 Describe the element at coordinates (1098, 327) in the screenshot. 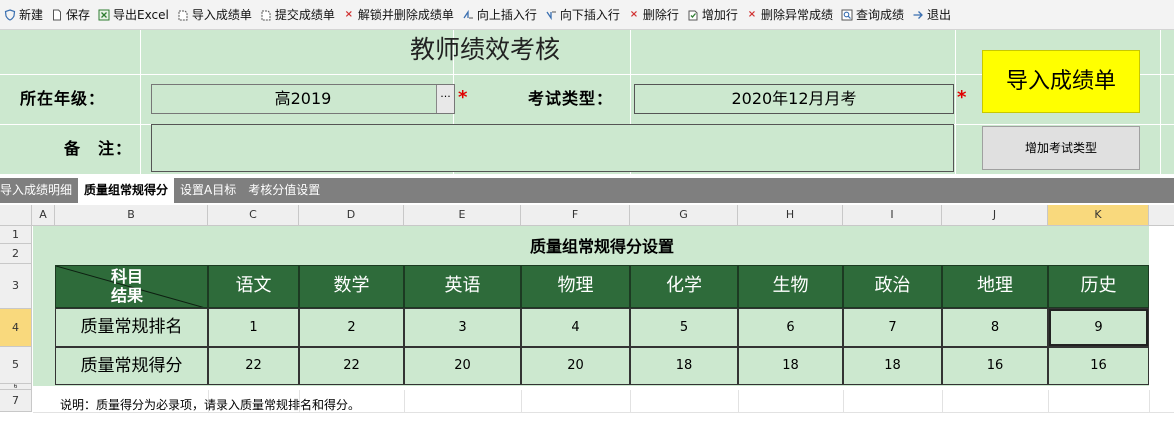

I see `rank-cell-history-selected: 9` at that location.